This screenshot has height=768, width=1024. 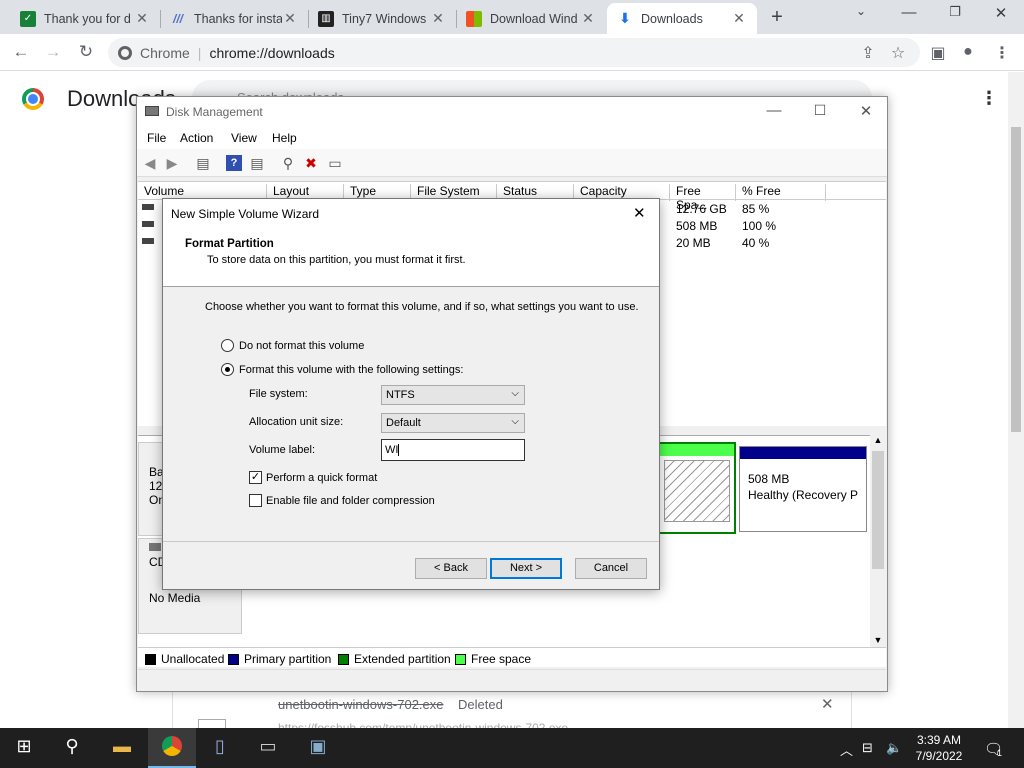 I want to click on tab-thanks-for-install: /// Thanks for insta ✕, so click(x=234, y=18).